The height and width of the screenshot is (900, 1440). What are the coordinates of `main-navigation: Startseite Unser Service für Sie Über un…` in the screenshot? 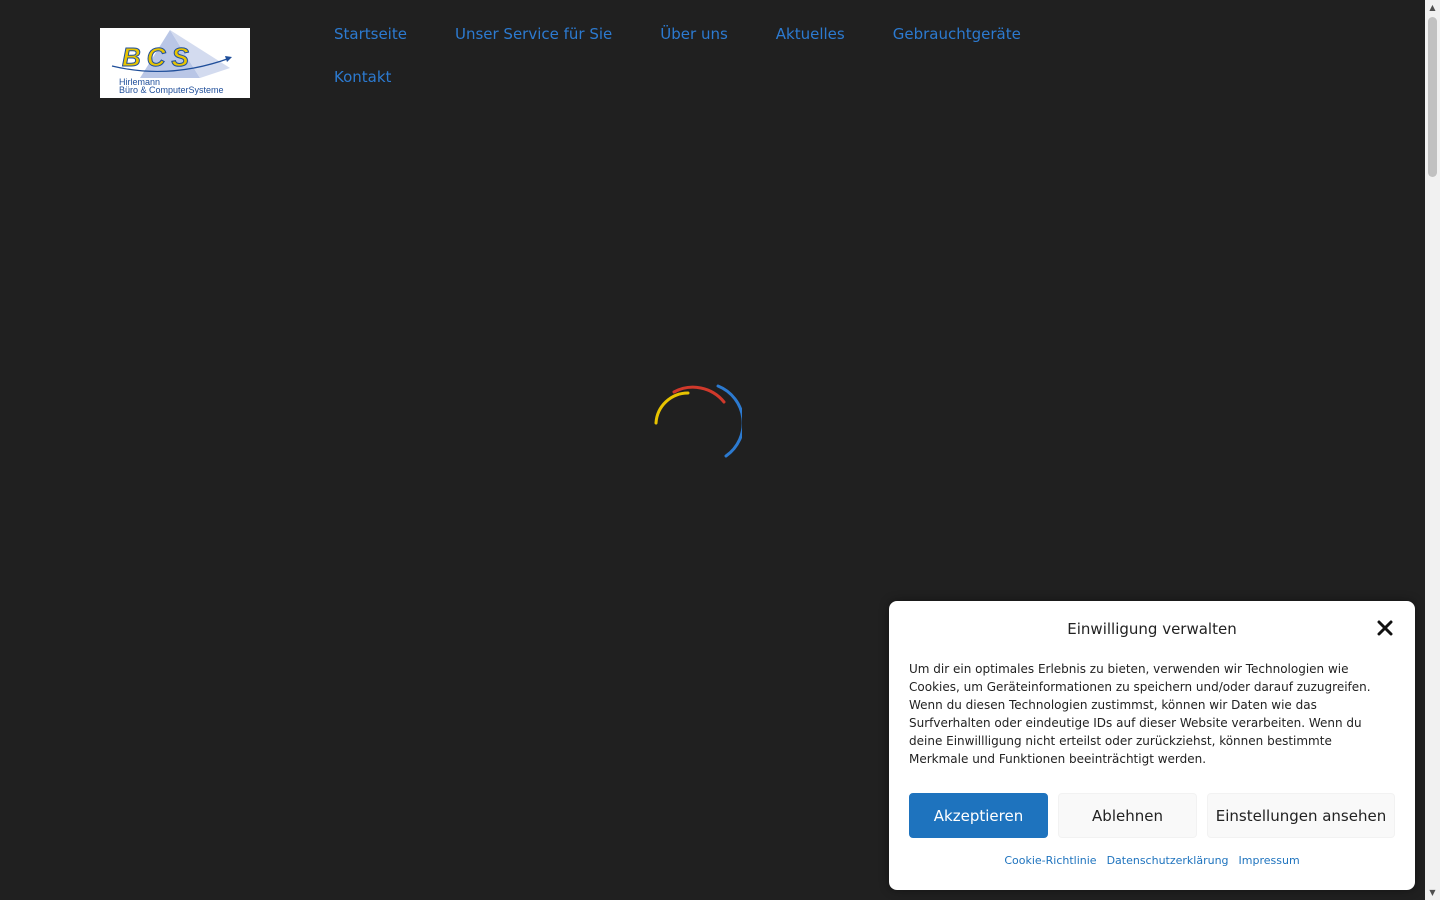 It's located at (700, 56).